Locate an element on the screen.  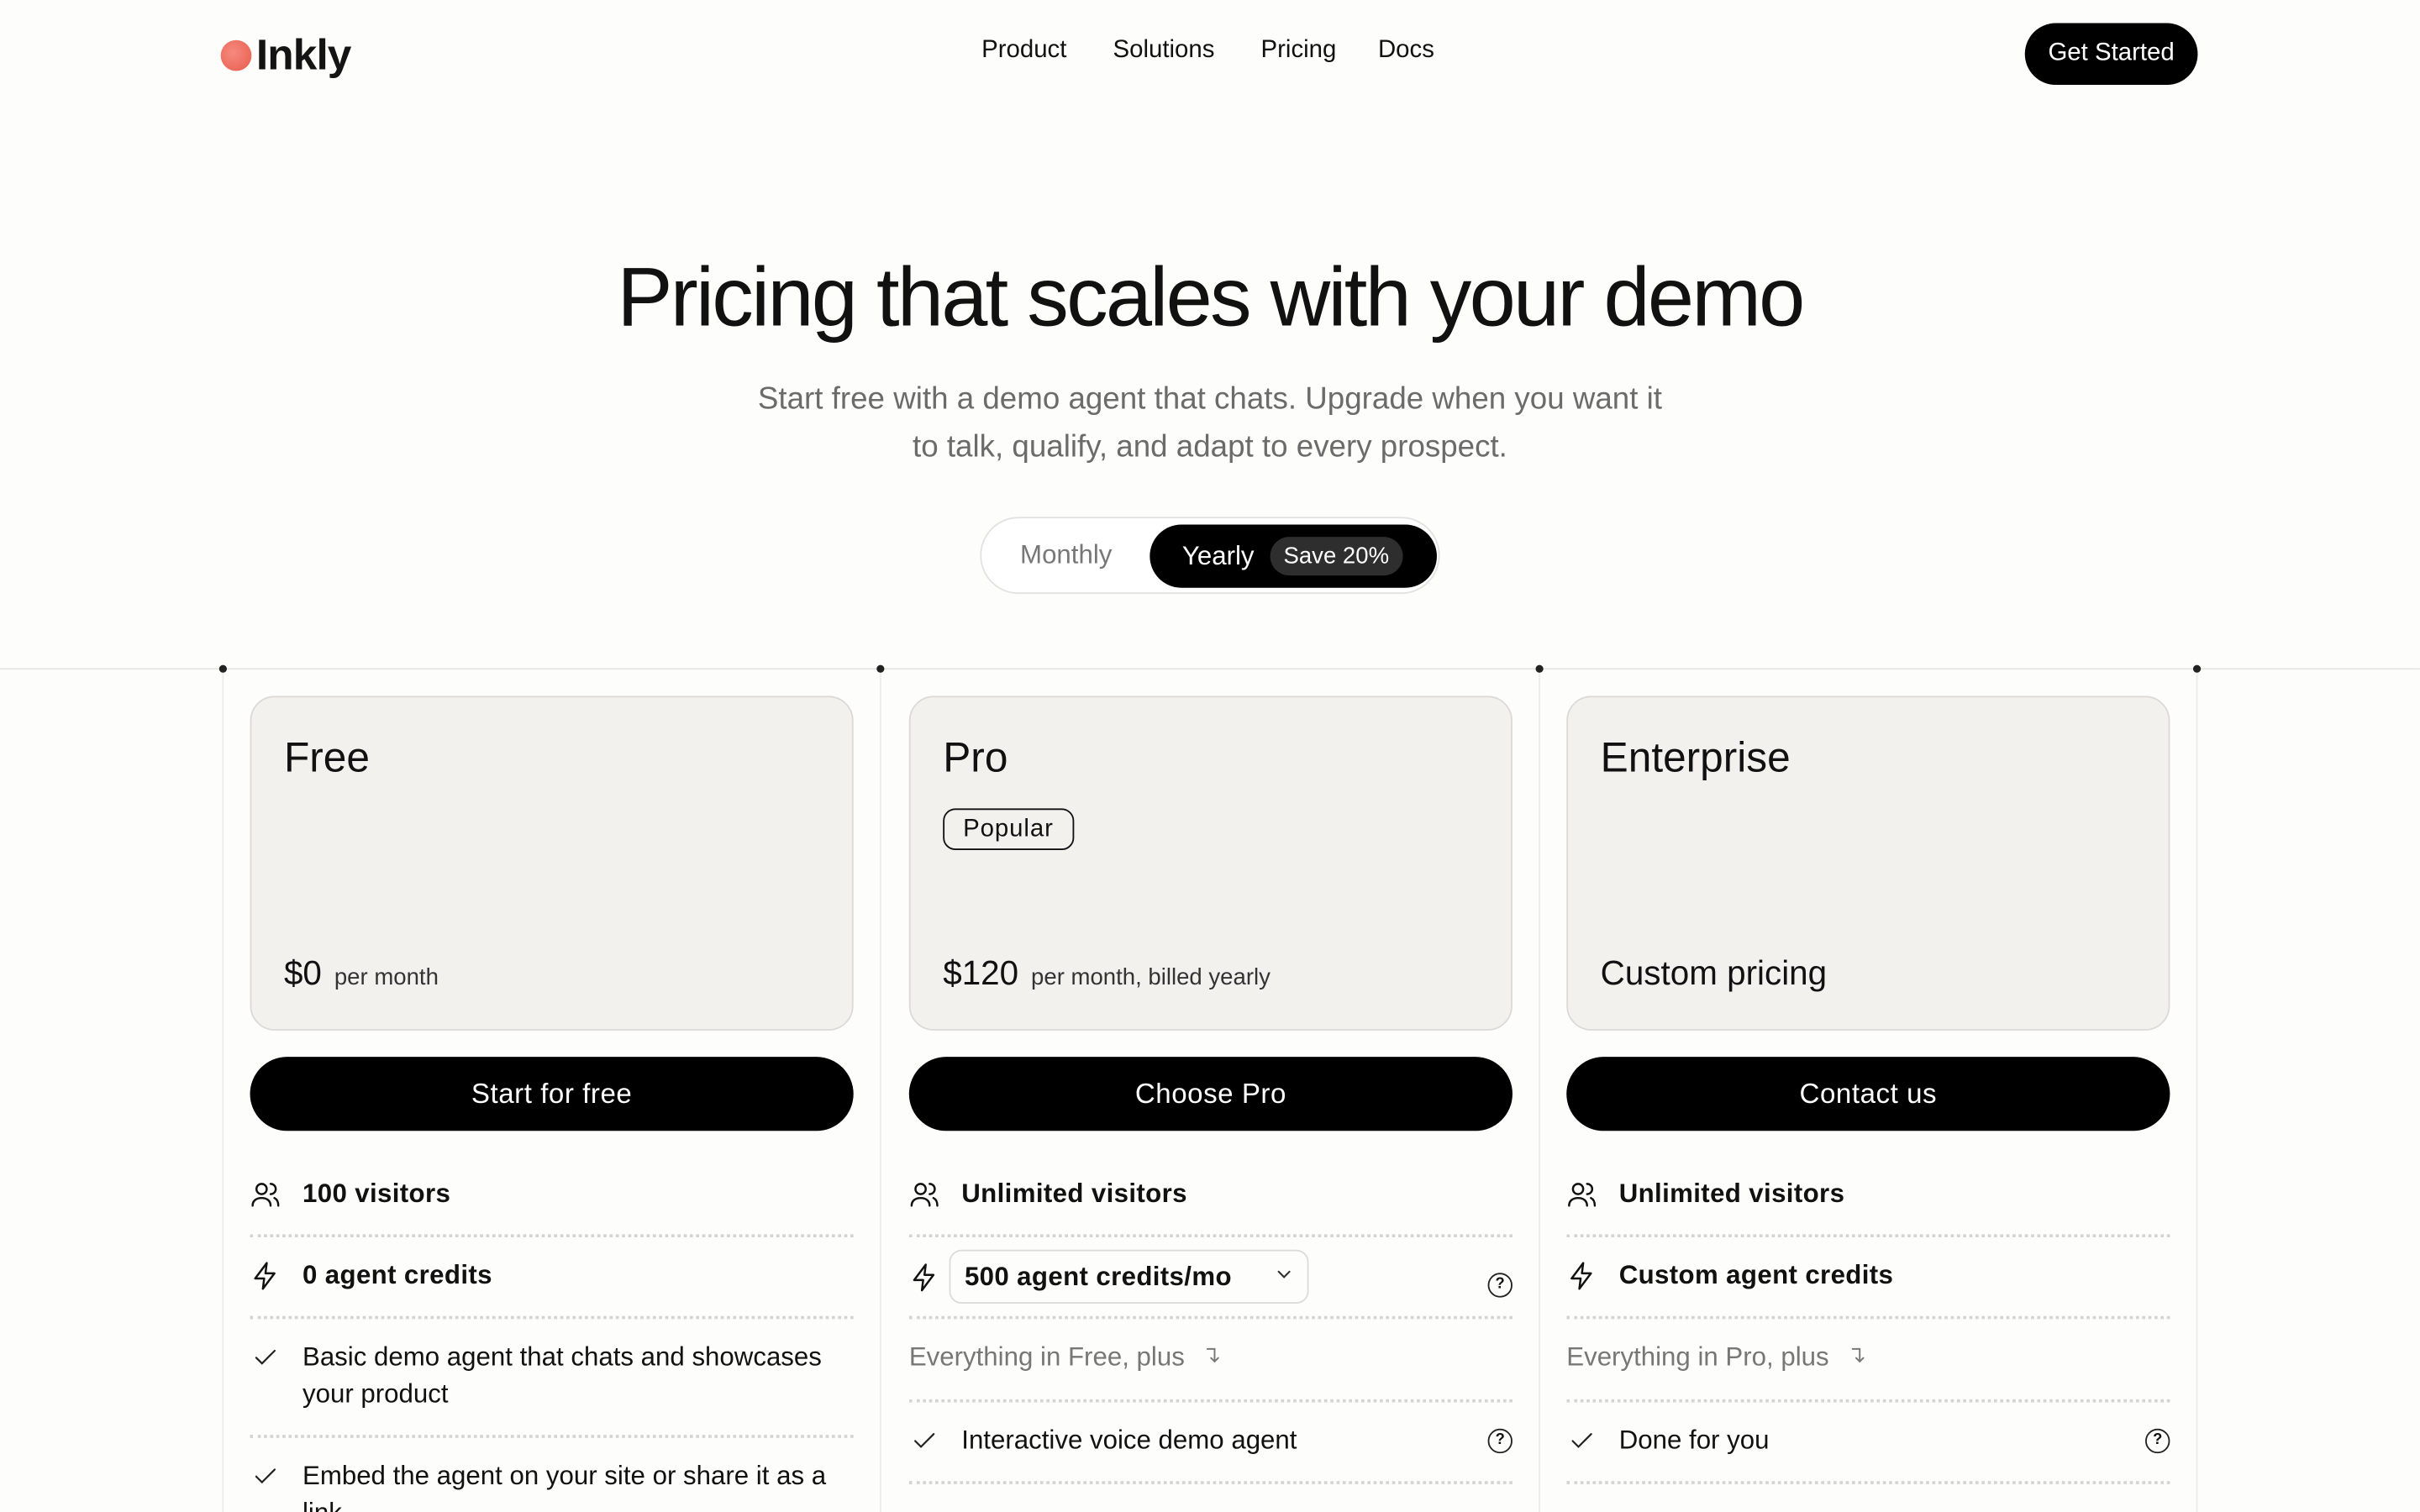
logo: Inkly is located at coordinates (286, 55).